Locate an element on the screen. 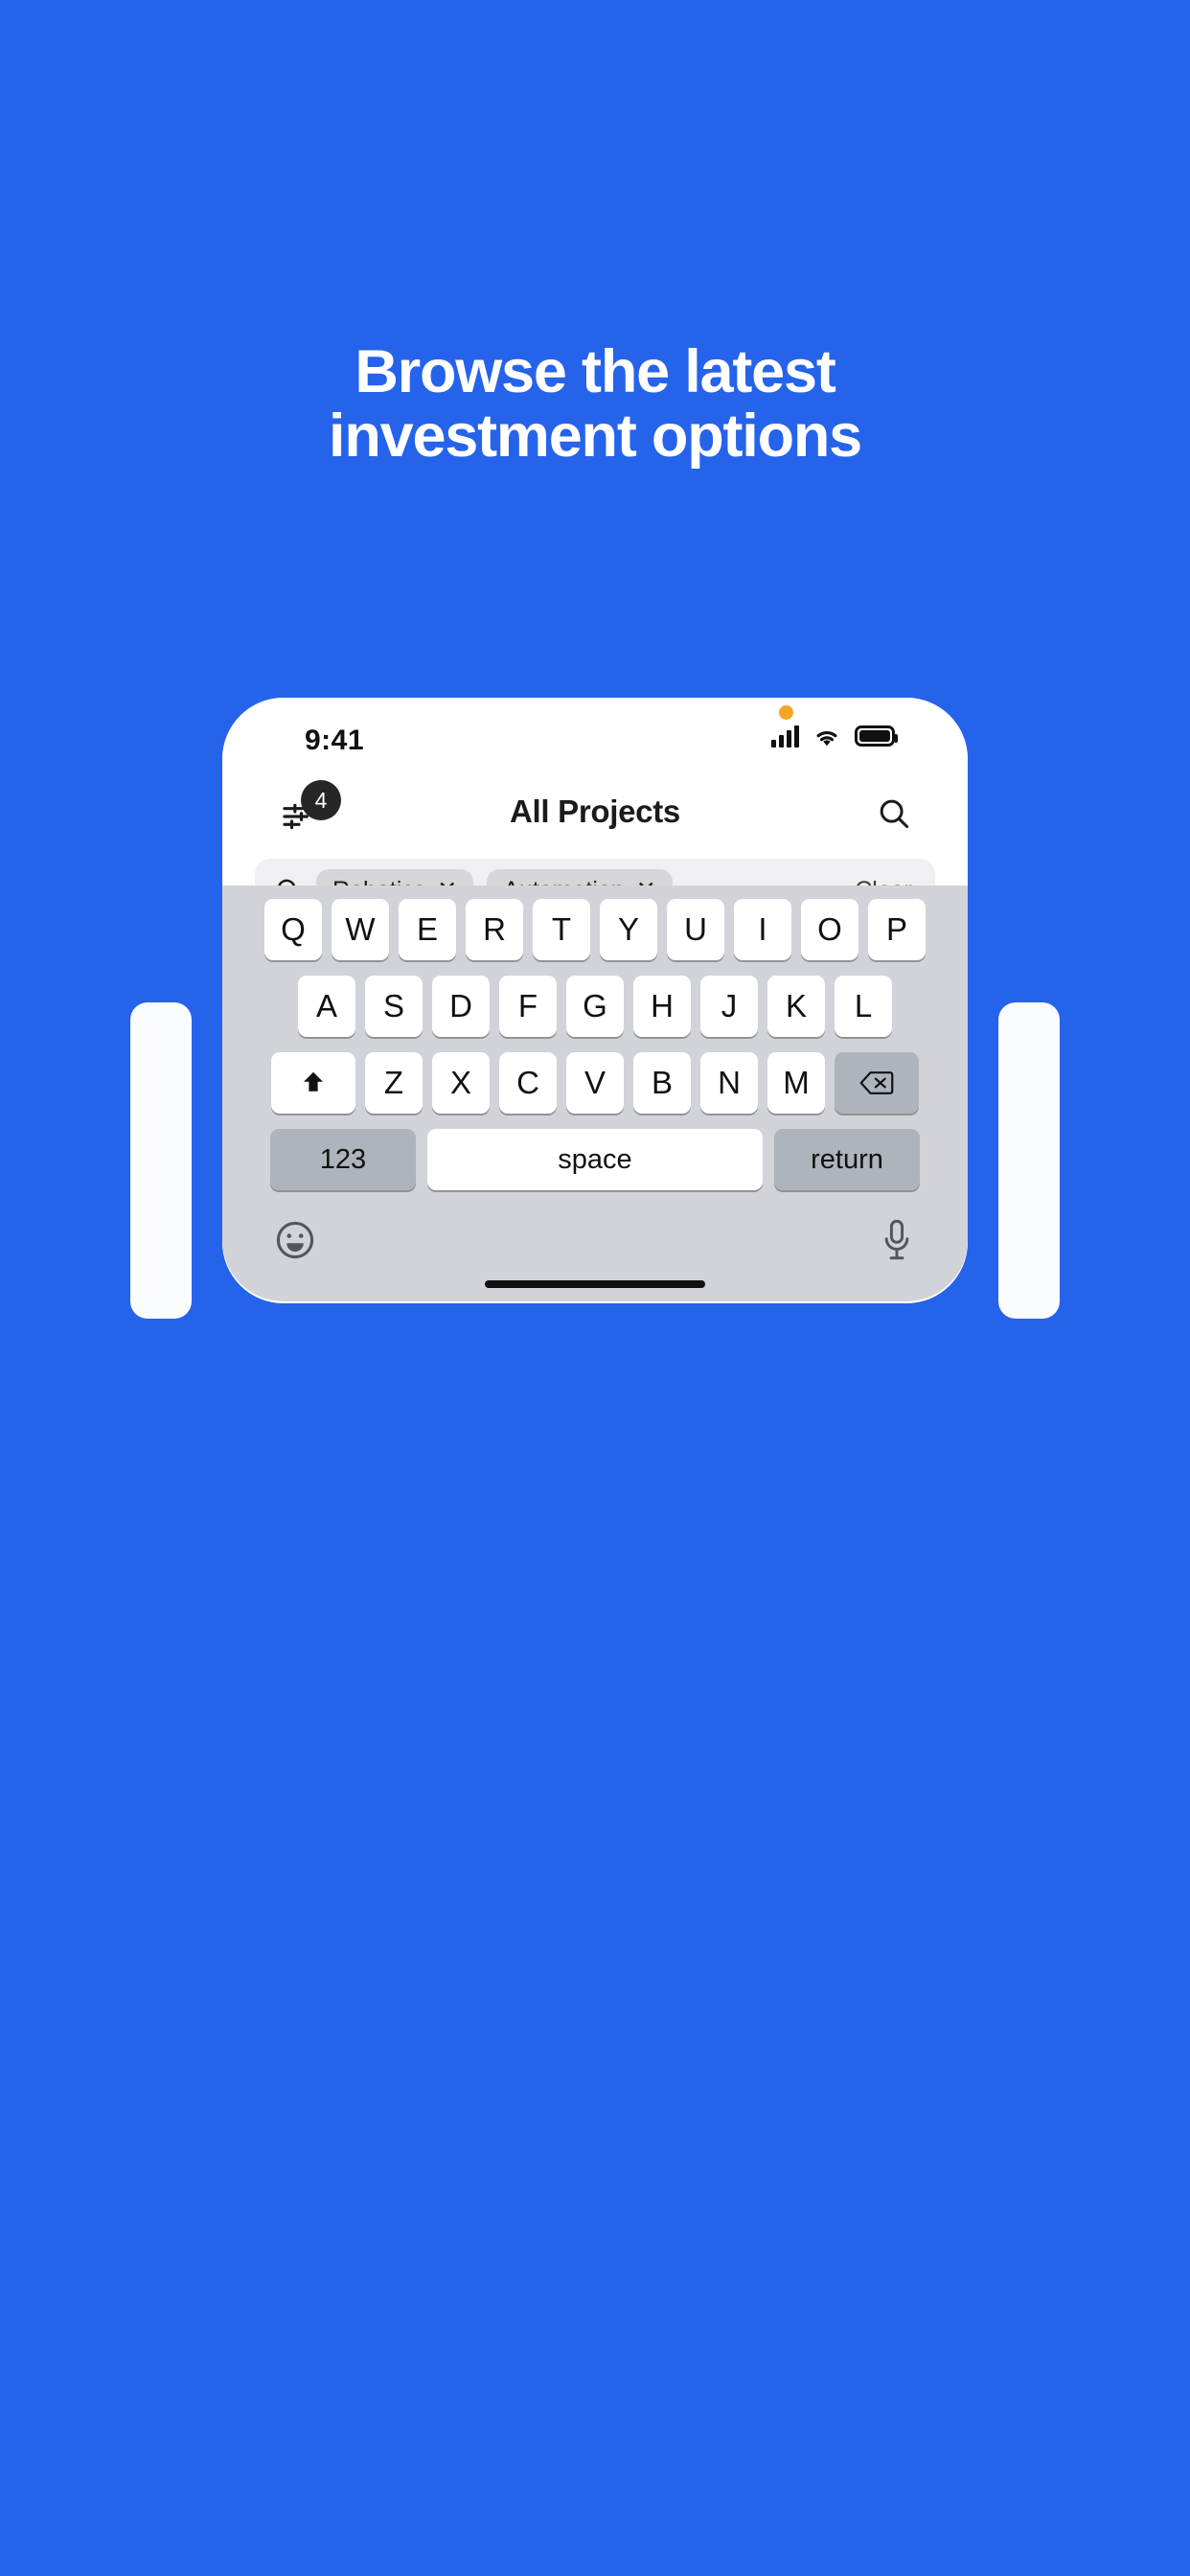 The height and width of the screenshot is (2576, 1190). key-b: B is located at coordinates (662, 1083).